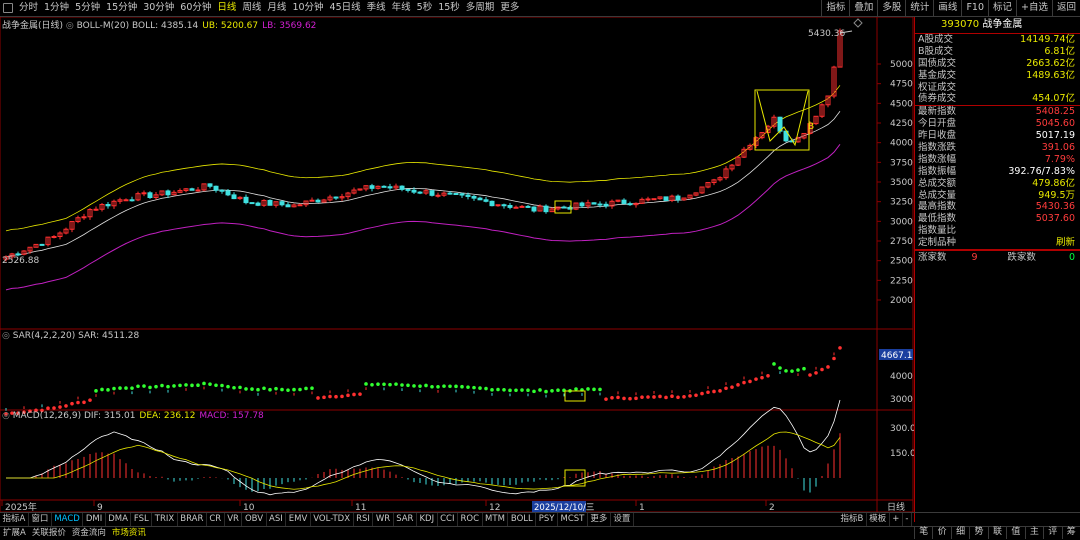 This screenshot has height=540, width=1080. Describe the element at coordinates (251, 8) in the screenshot. I see `period-tab-7: 周线` at that location.